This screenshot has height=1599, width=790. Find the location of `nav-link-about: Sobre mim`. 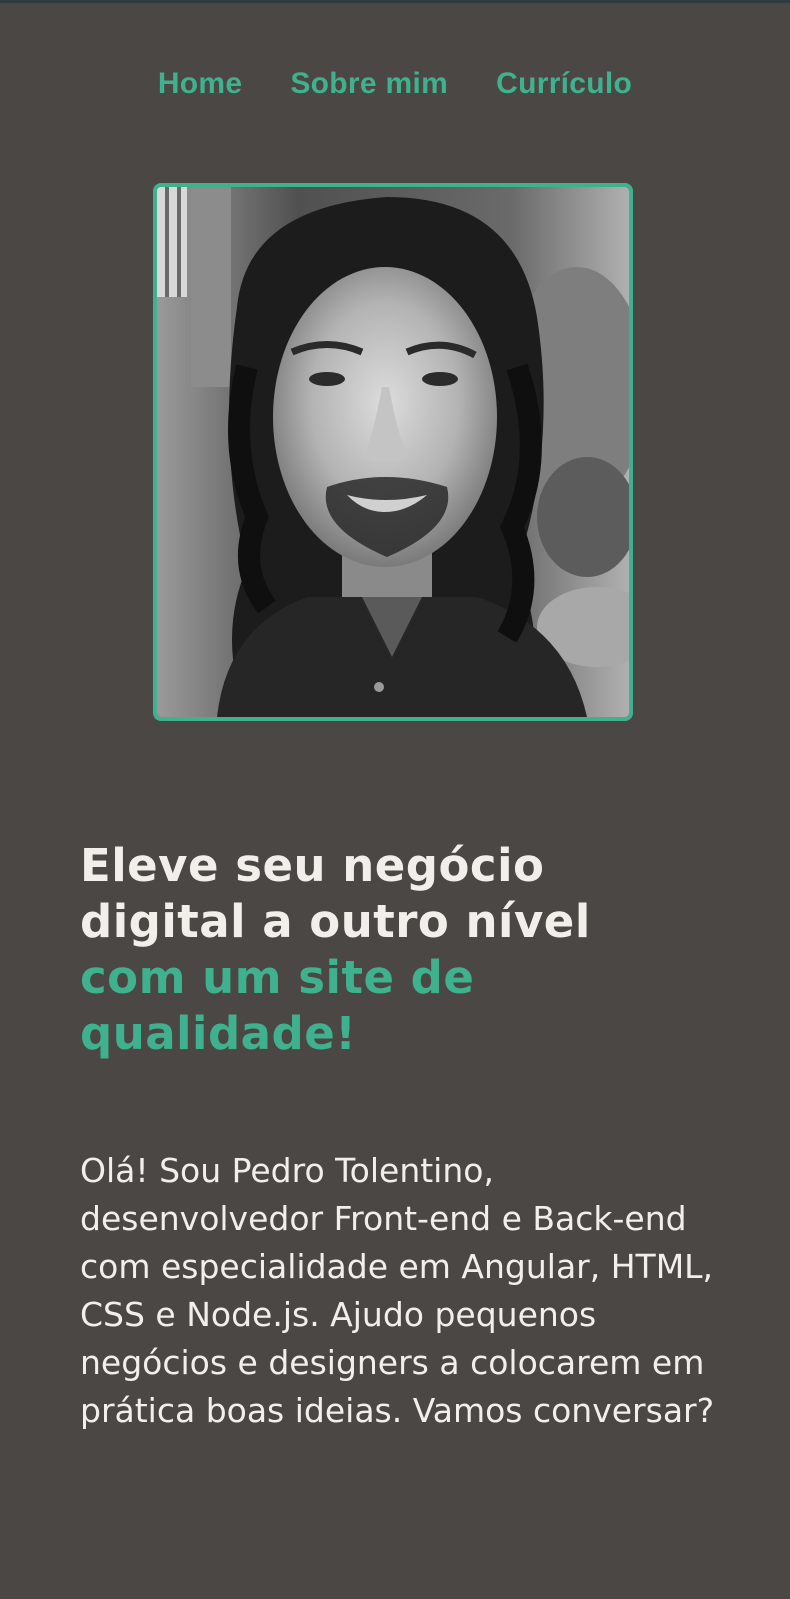

nav-link-about: Sobre mim is located at coordinates (369, 84).